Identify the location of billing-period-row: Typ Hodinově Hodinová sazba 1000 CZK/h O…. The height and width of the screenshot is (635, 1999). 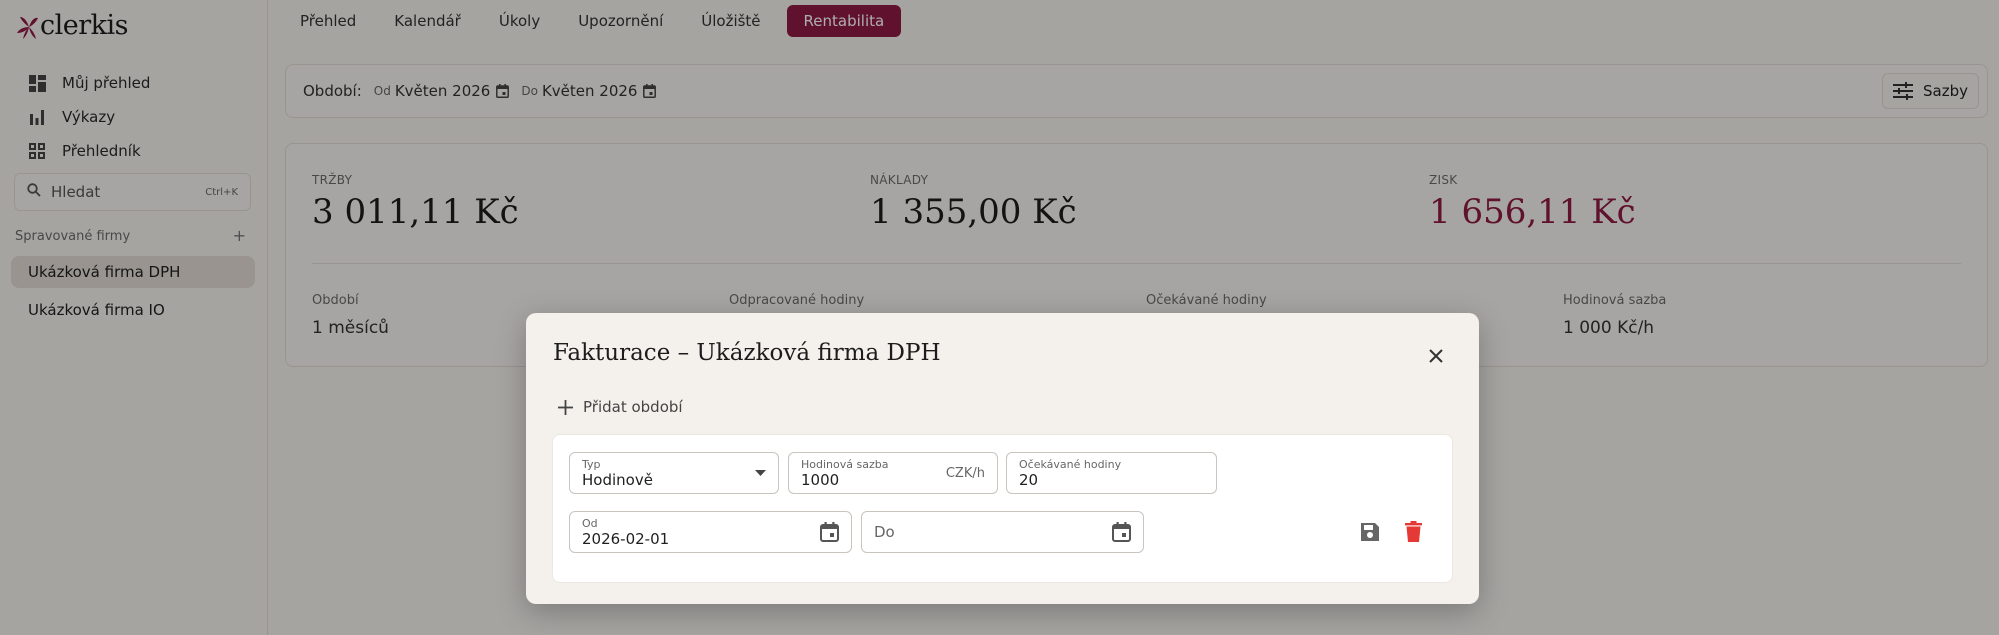
(1002, 508).